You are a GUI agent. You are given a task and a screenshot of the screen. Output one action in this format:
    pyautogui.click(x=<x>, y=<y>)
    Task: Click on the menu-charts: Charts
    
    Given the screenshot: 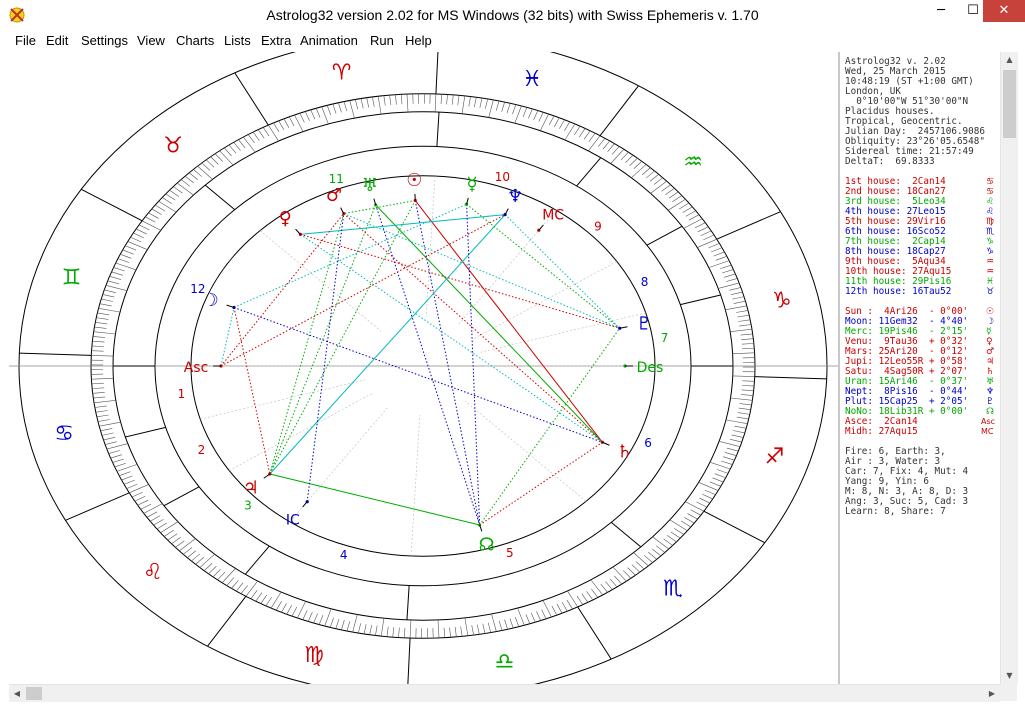 What is the action you would take?
    pyautogui.click(x=195, y=40)
    